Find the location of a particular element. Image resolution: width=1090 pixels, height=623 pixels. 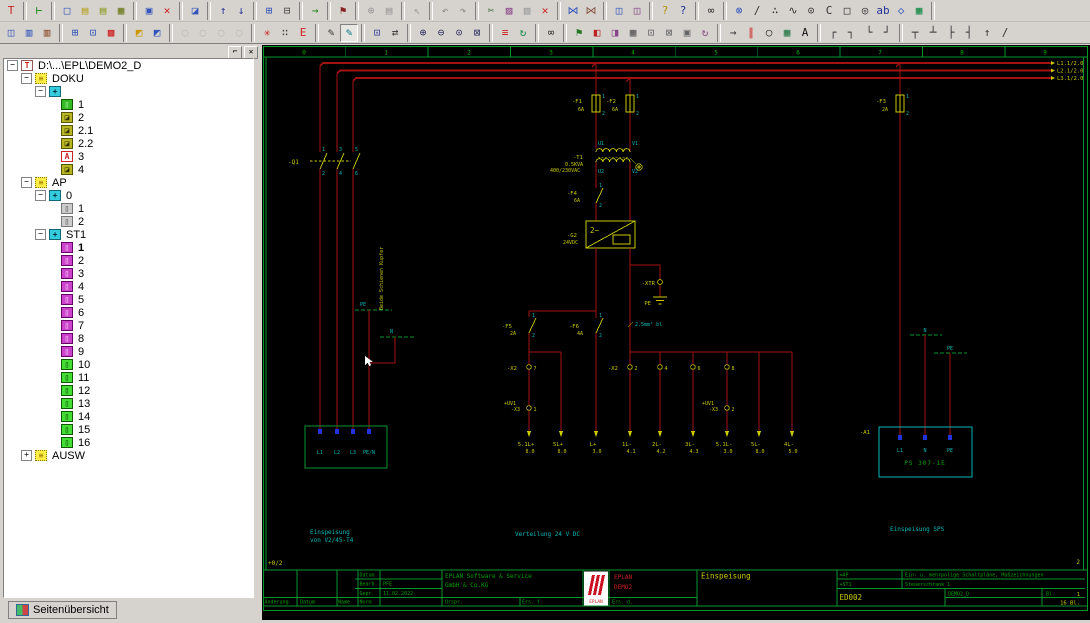

tree-item-14: ▯ 14 is located at coordinates (128, 416).